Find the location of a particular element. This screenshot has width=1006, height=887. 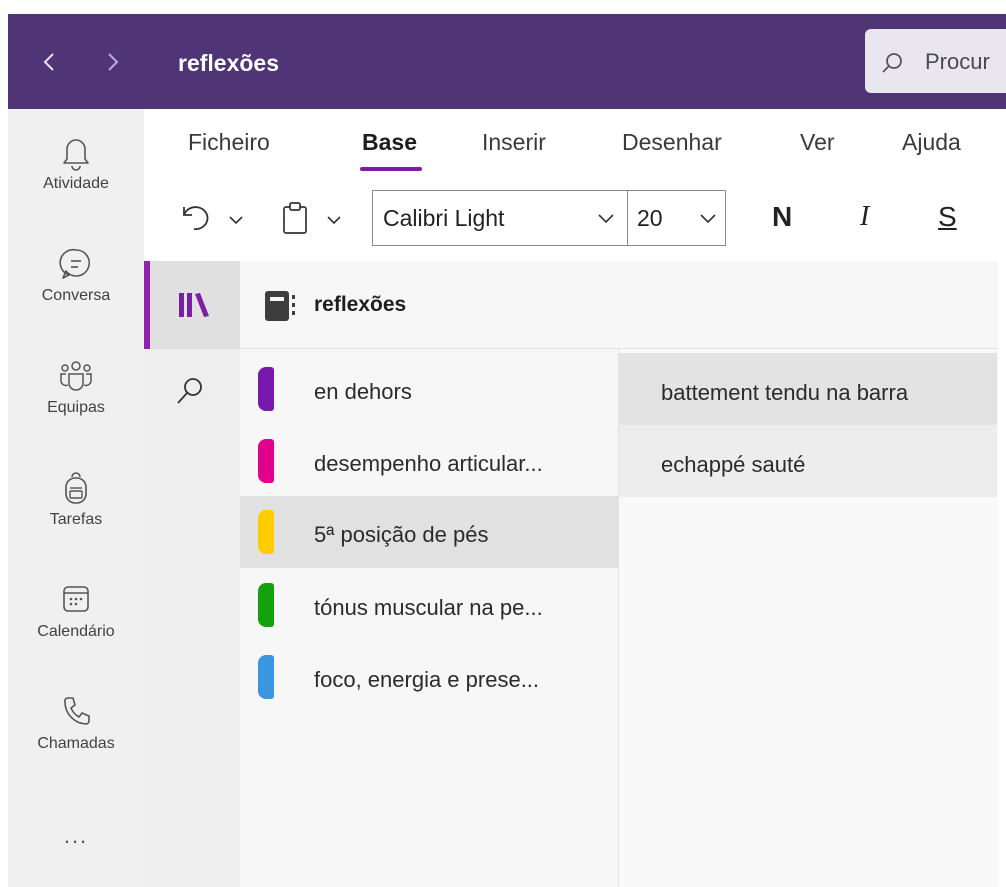

selection-indicator is located at coordinates (147, 305).